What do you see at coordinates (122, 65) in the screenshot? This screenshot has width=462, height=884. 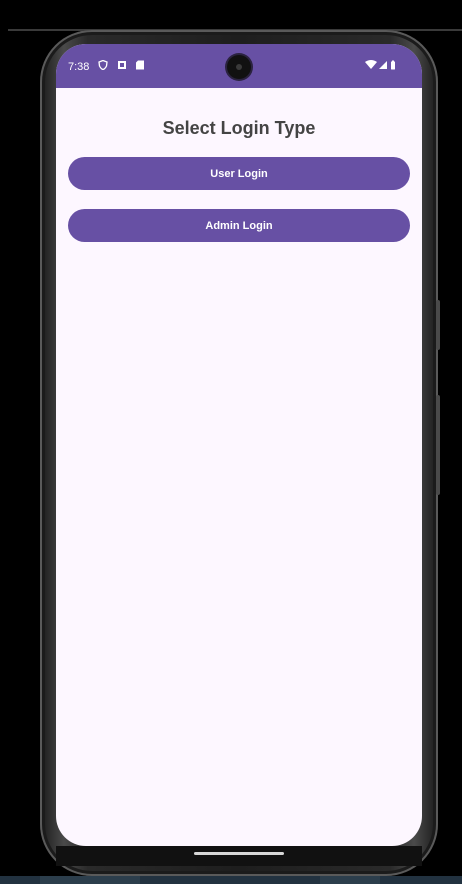 I see `notification-icon` at bounding box center [122, 65].